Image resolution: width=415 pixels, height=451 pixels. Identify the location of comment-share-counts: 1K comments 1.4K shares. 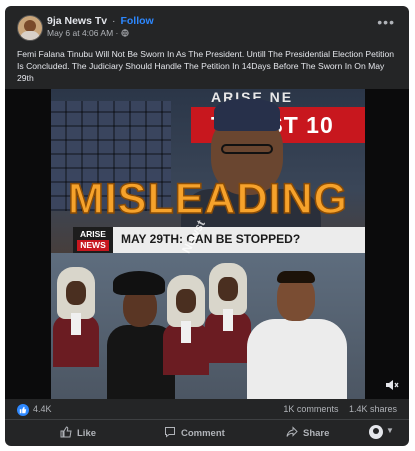
(336, 409).